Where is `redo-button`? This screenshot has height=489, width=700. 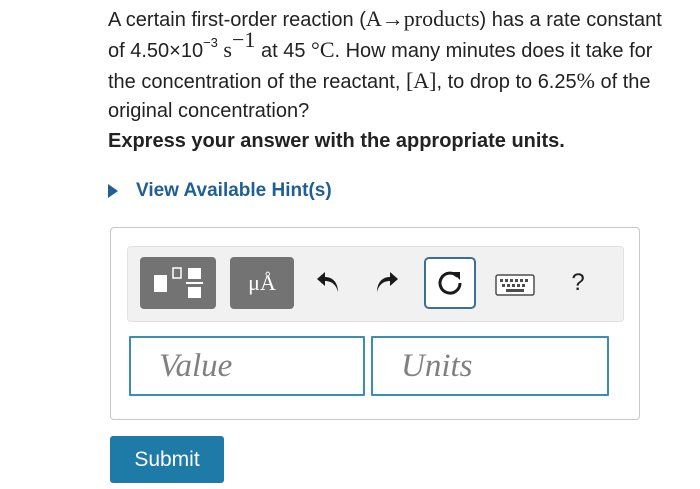 redo-button is located at coordinates (386, 285).